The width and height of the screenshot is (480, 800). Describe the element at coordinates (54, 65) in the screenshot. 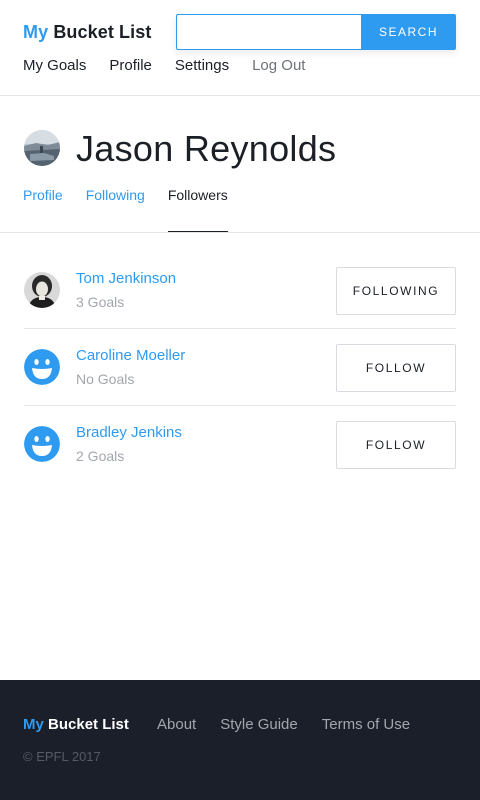

I see `nav-my-goals: My Goals` at that location.